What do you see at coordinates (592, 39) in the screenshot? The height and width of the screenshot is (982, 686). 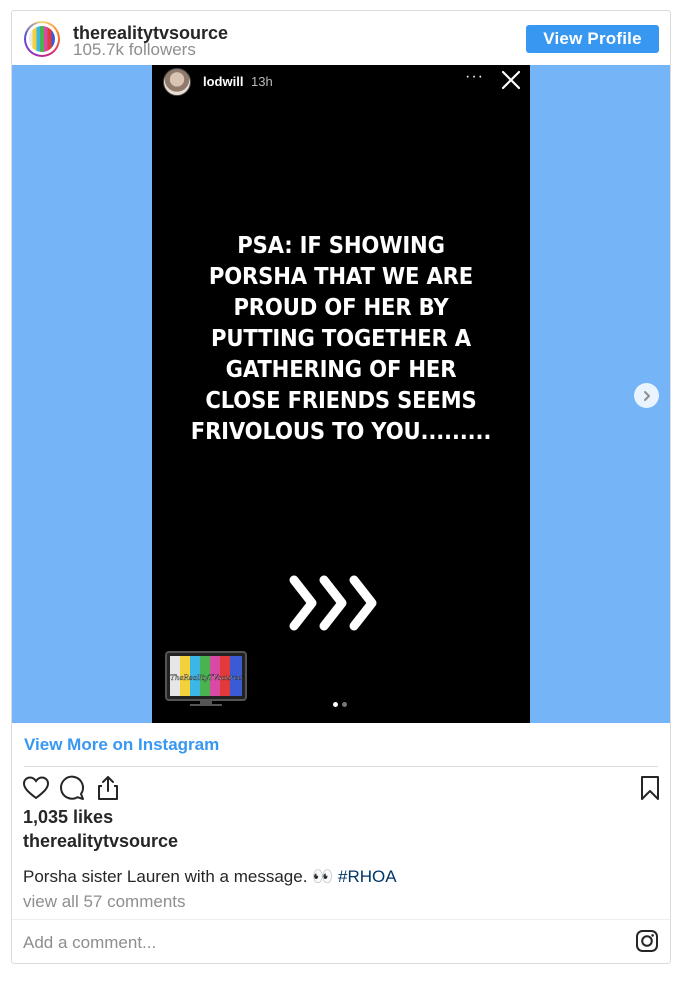 I see `view-profile-button: View Profile` at bounding box center [592, 39].